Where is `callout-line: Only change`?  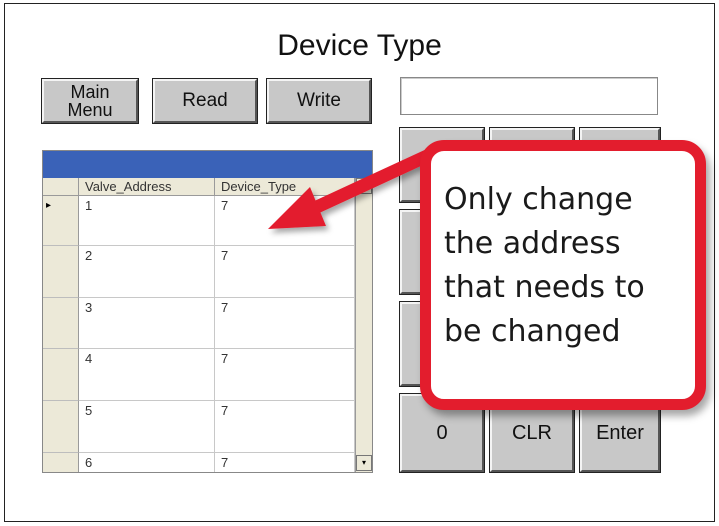 callout-line: Only change is located at coordinates (538, 199).